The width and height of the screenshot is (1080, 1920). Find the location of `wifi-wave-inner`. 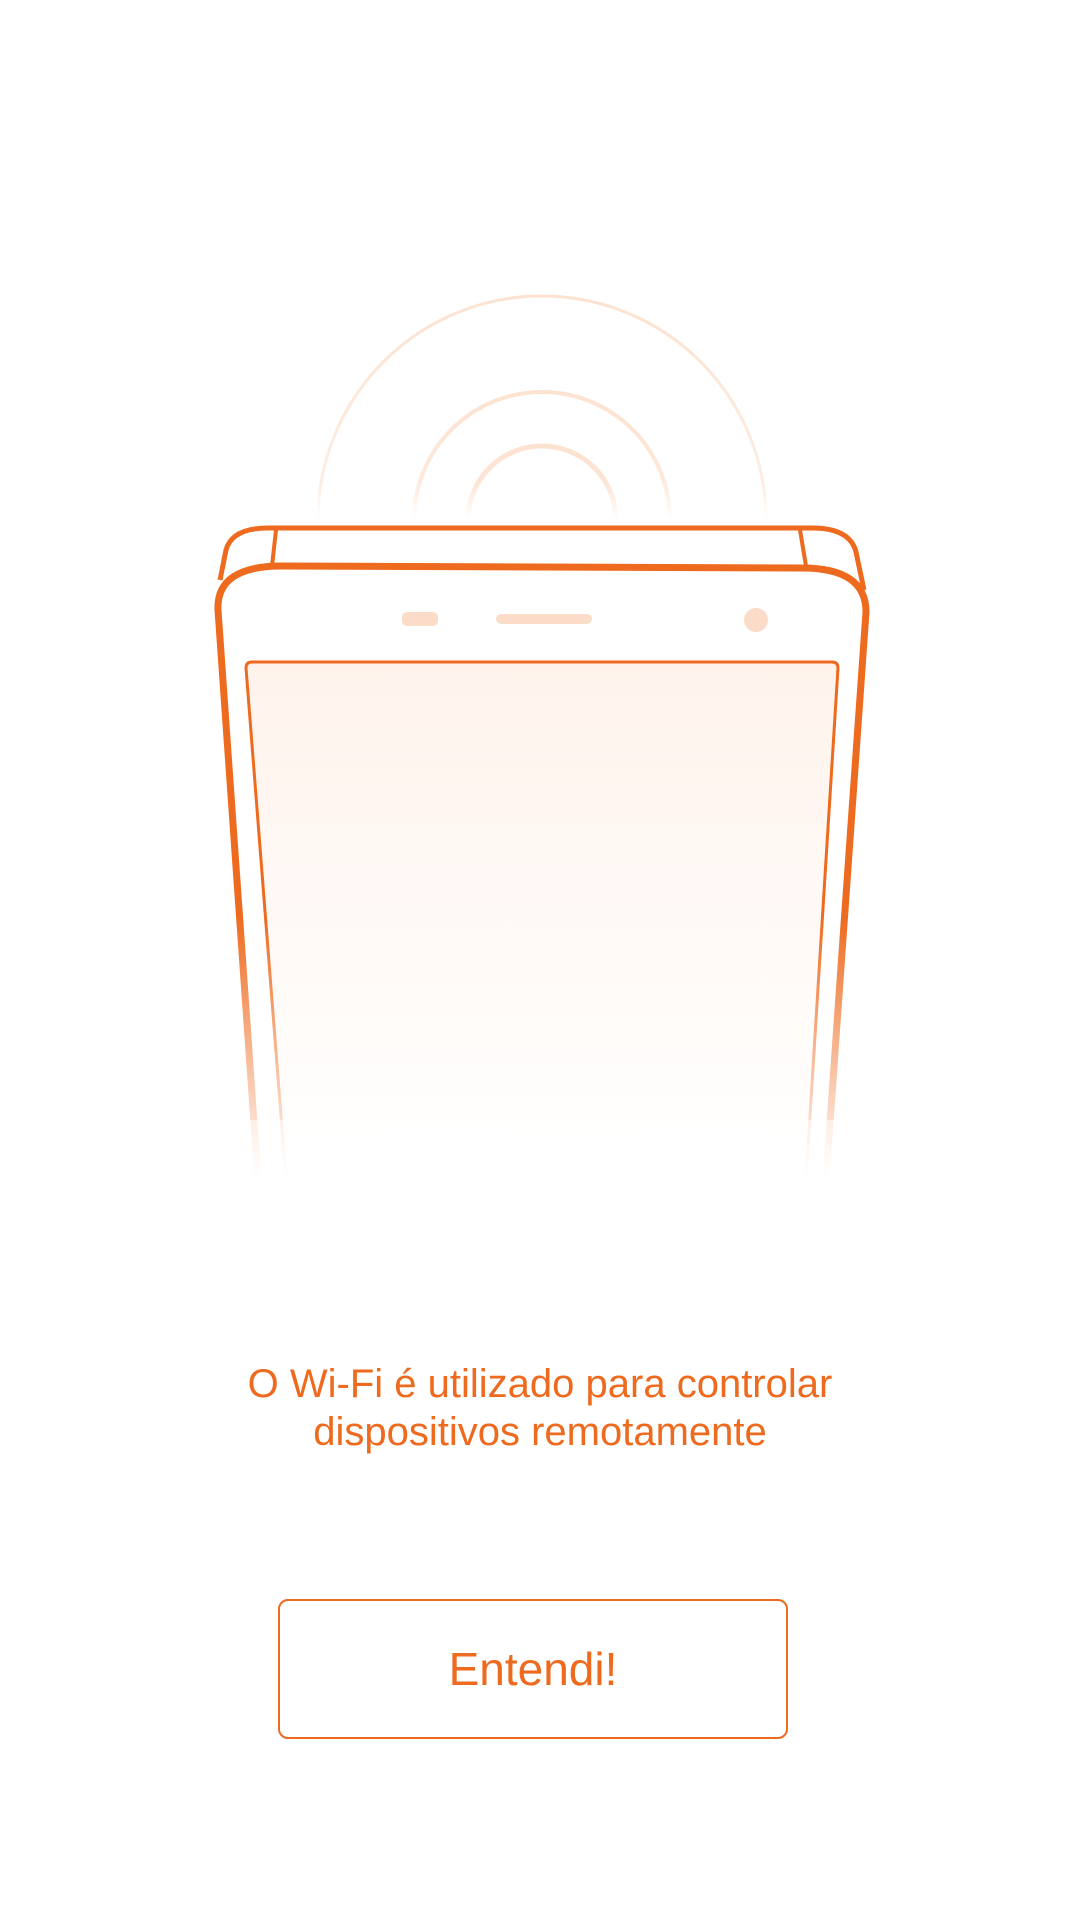

wifi-wave-inner is located at coordinates (542, 482).